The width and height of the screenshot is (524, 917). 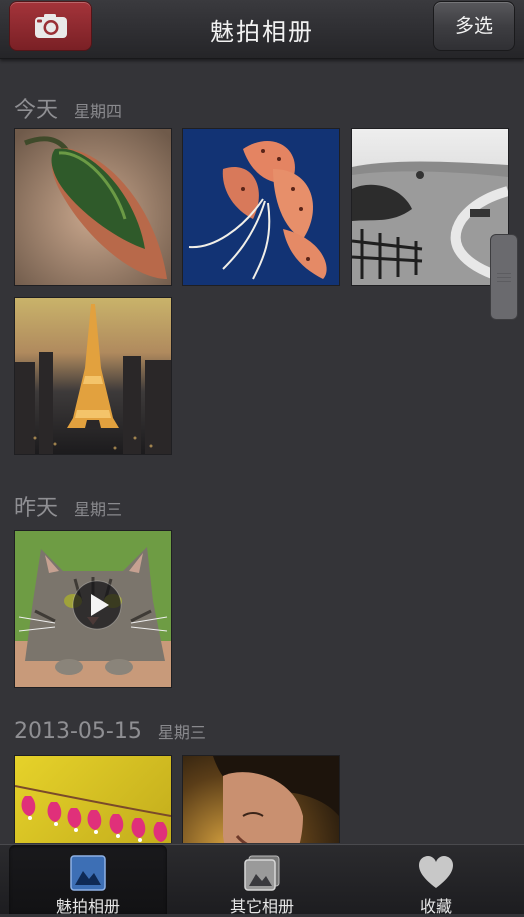 I want to click on section-date: 昨天, so click(x=36, y=508).